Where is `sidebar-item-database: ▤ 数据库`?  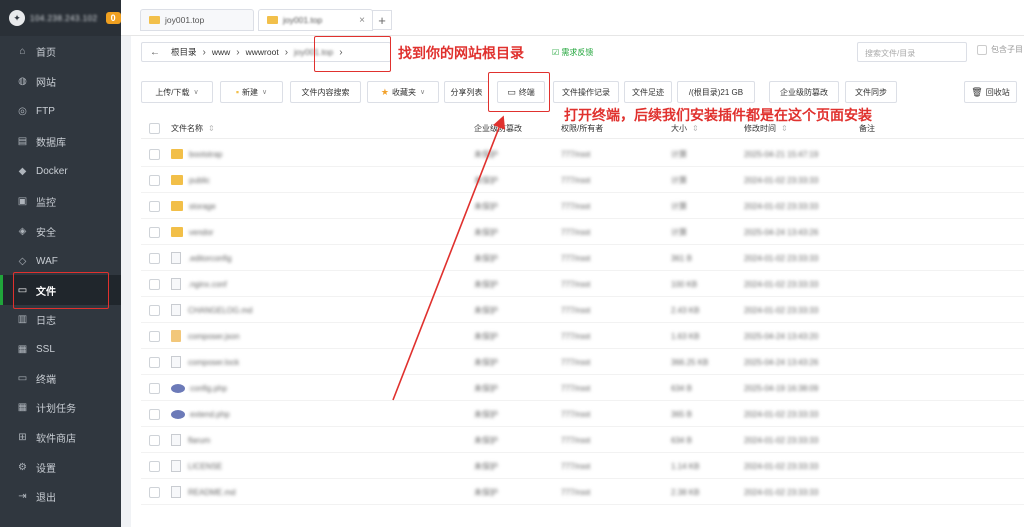
sidebar-item-database: ▤ 数据库 is located at coordinates (60, 141).